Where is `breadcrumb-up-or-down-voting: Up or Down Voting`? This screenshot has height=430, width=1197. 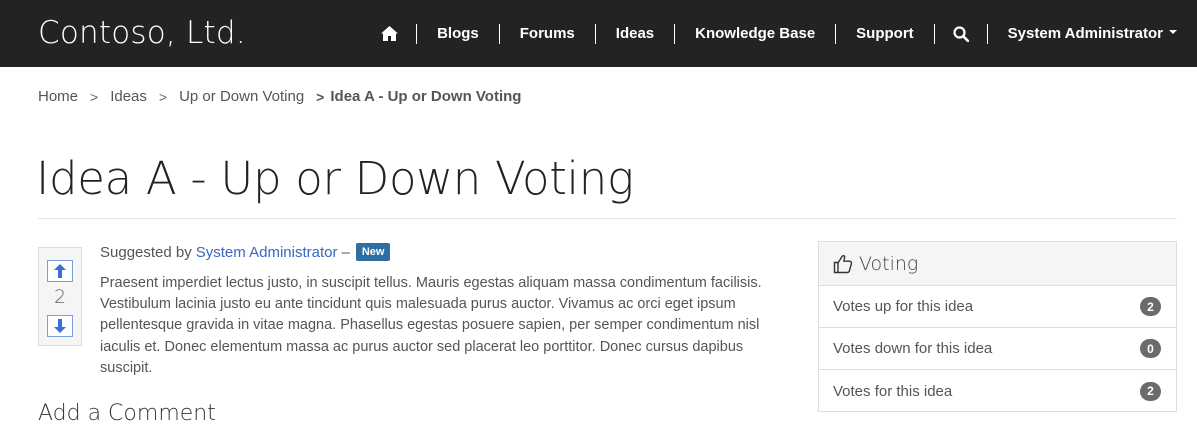
breadcrumb-up-or-down-voting: Up or Down Voting is located at coordinates (241, 96).